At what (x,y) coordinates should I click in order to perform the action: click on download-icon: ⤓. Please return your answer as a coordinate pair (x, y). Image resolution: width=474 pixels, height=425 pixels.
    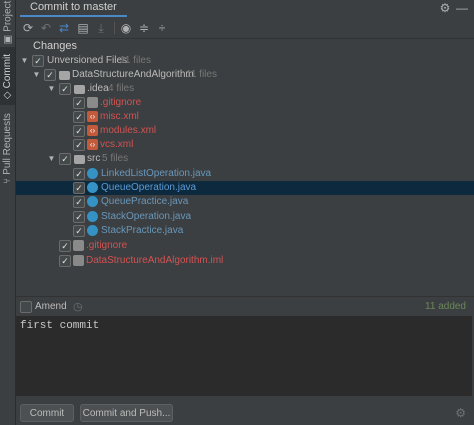
    Looking at the image, I should click on (101, 28).